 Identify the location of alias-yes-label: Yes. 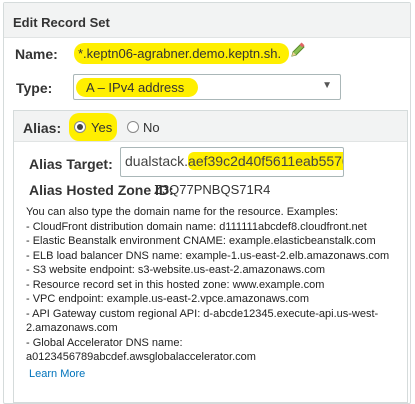
(101, 127).